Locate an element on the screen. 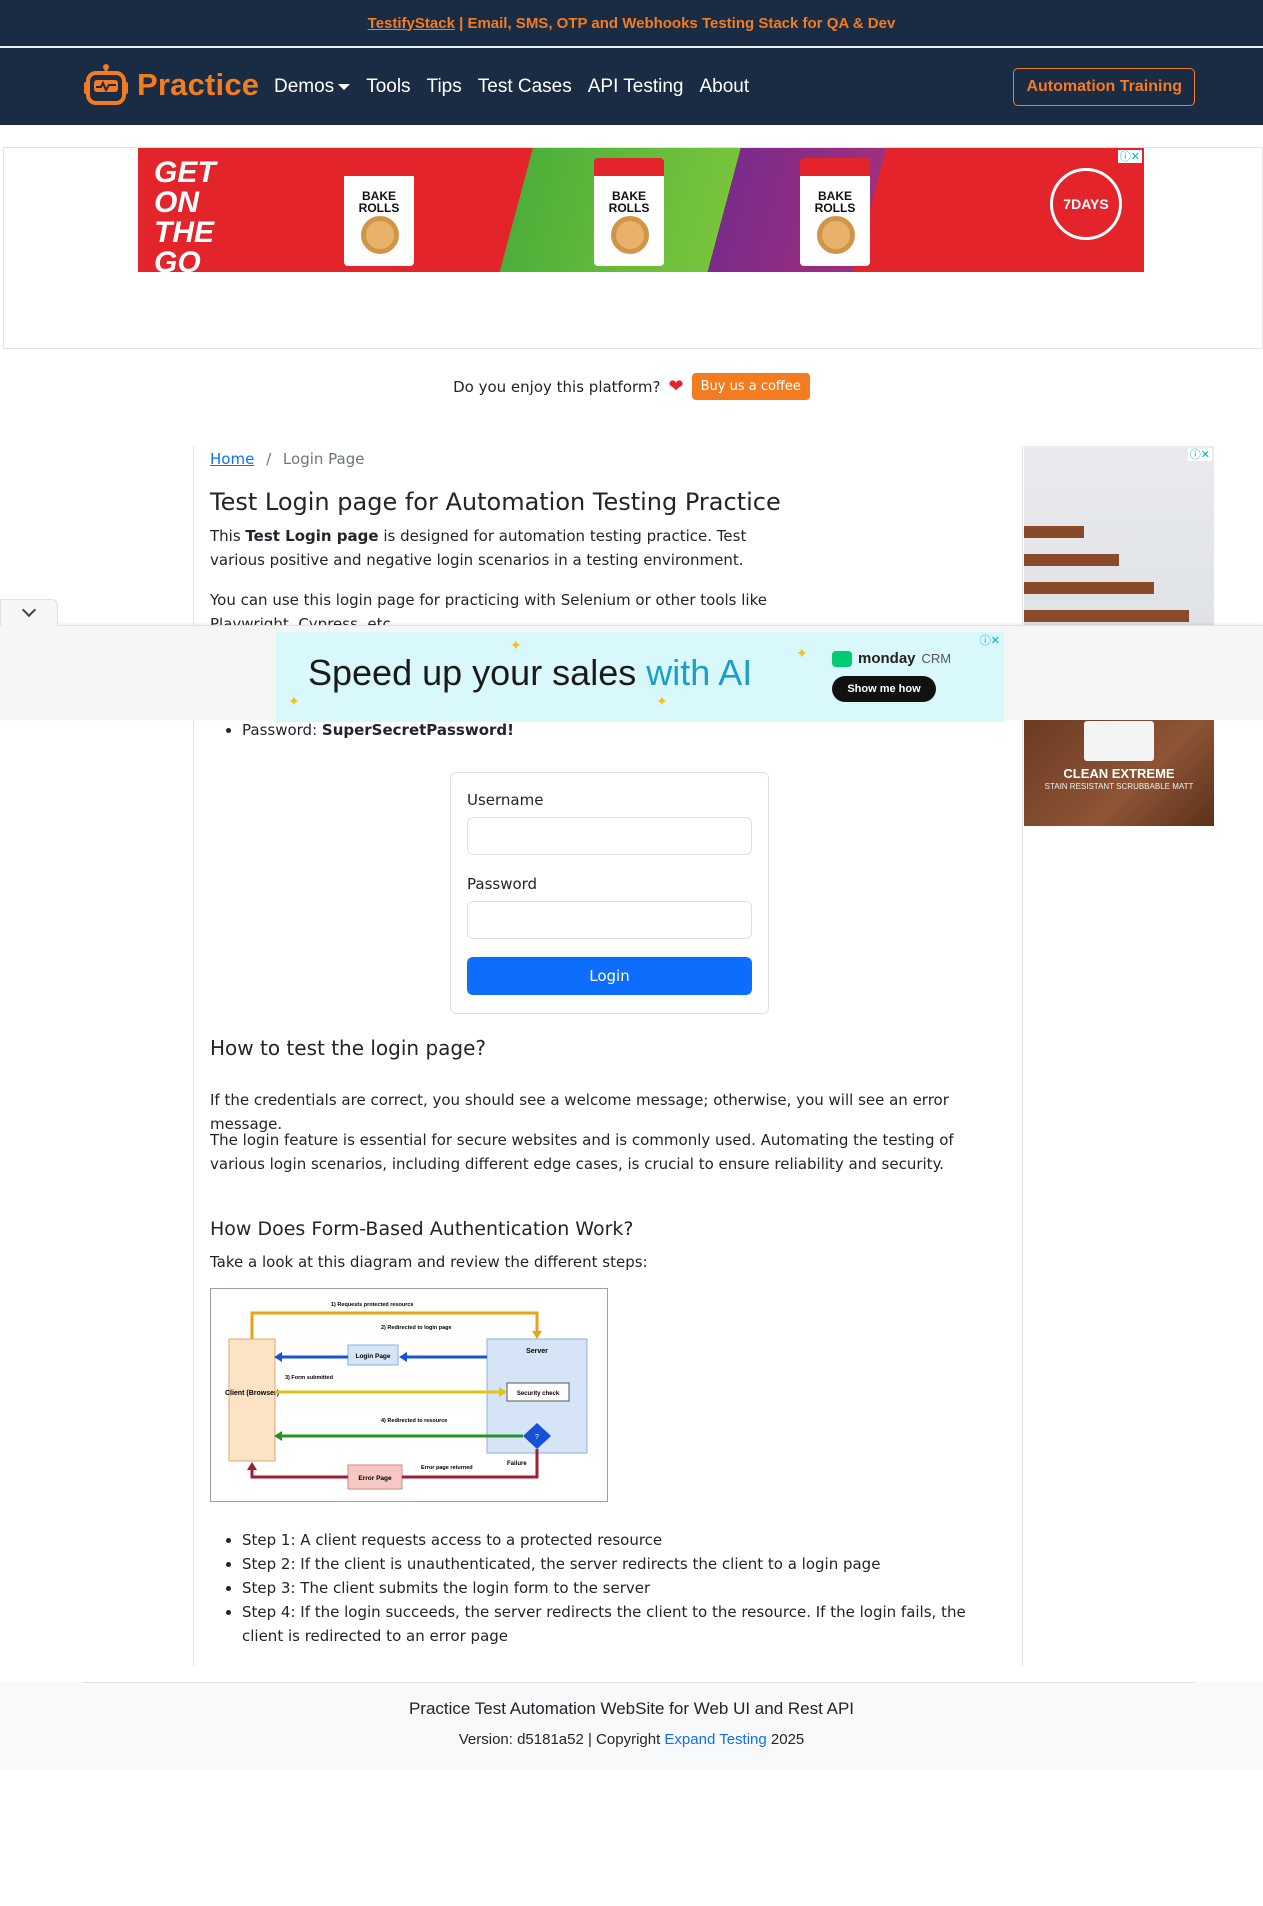 Image resolution: width=1263 pixels, height=1906 pixels. nav-tips: Tips is located at coordinates (444, 87).